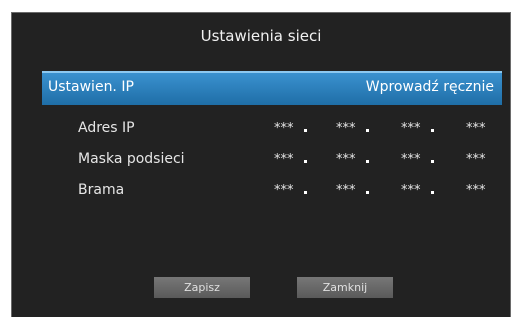 The height and width of the screenshot is (317, 522). What do you see at coordinates (106, 128) in the screenshot?
I see `ip-address-label: Adres IP` at bounding box center [106, 128].